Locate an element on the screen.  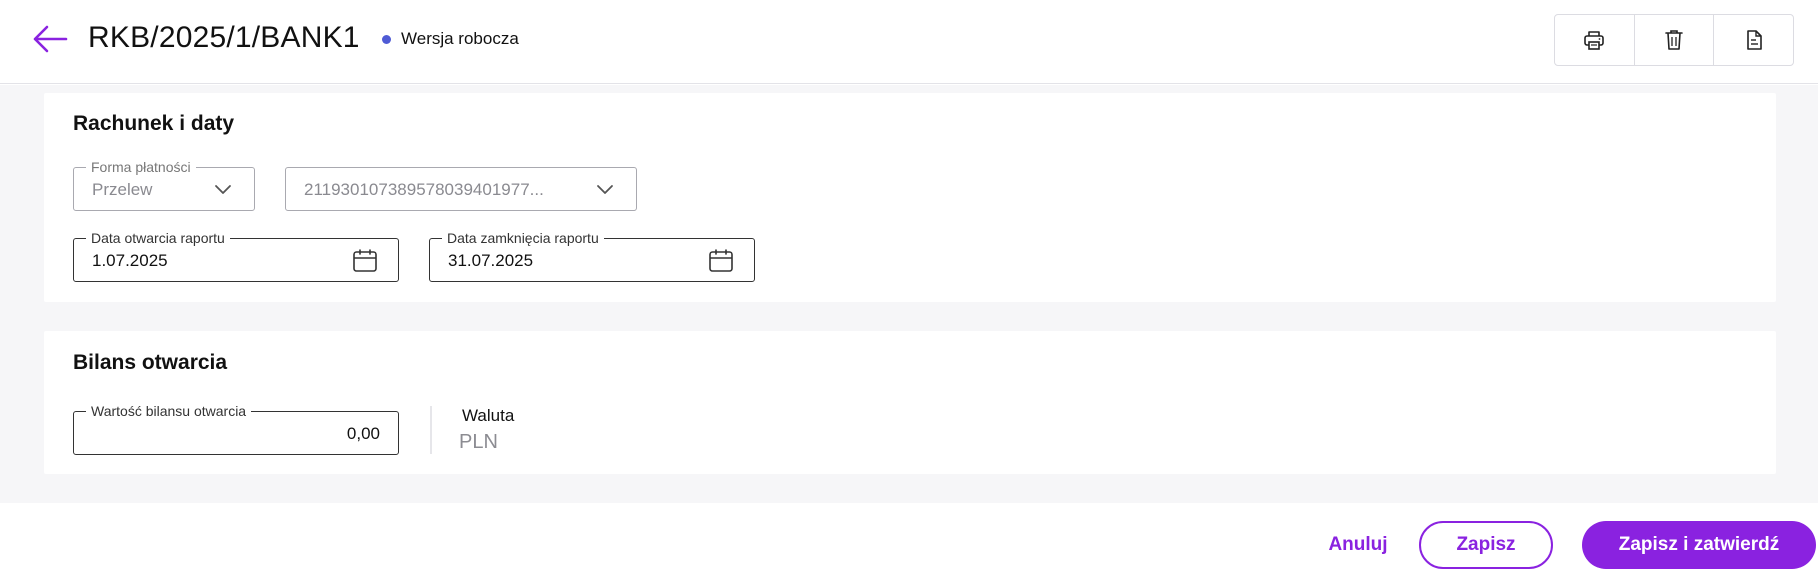
field-value: 1.07.2025 is located at coordinates (130, 260).